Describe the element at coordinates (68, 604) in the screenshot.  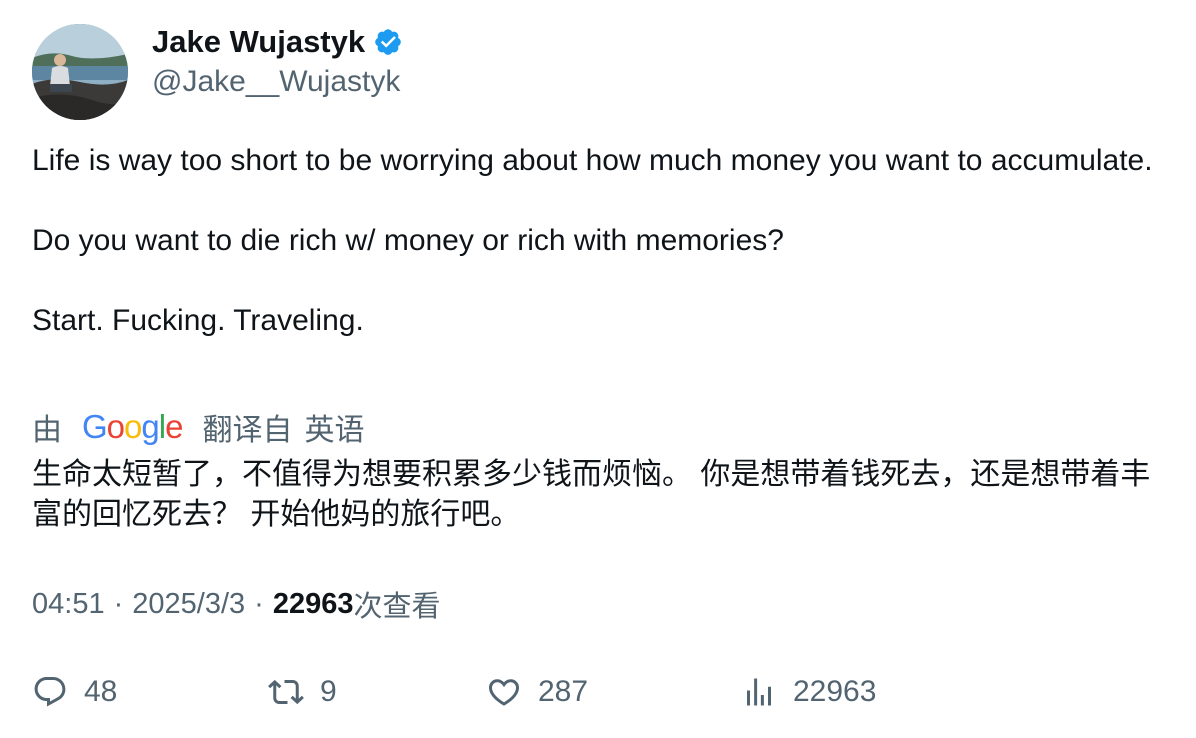
I see `tweet-time: 04:51` at that location.